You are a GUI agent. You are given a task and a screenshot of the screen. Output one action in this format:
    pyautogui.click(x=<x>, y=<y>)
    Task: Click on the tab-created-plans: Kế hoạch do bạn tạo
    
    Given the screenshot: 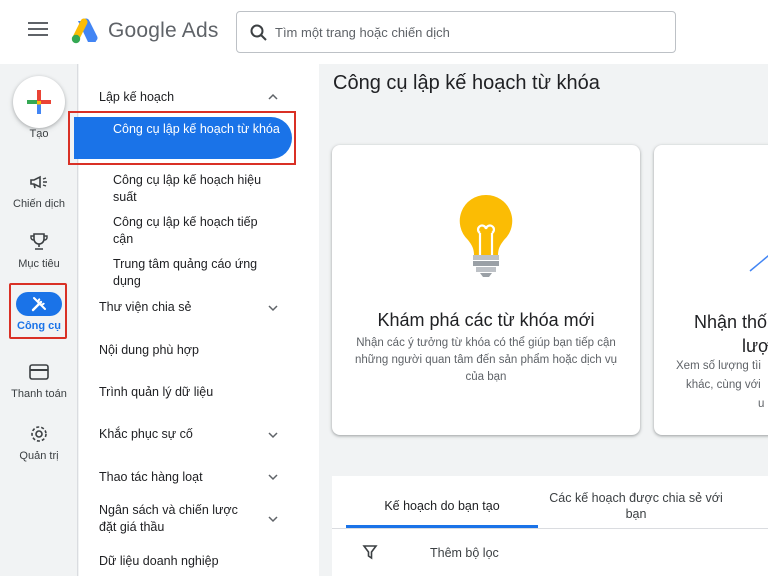 What is the action you would take?
    pyautogui.click(x=442, y=502)
    